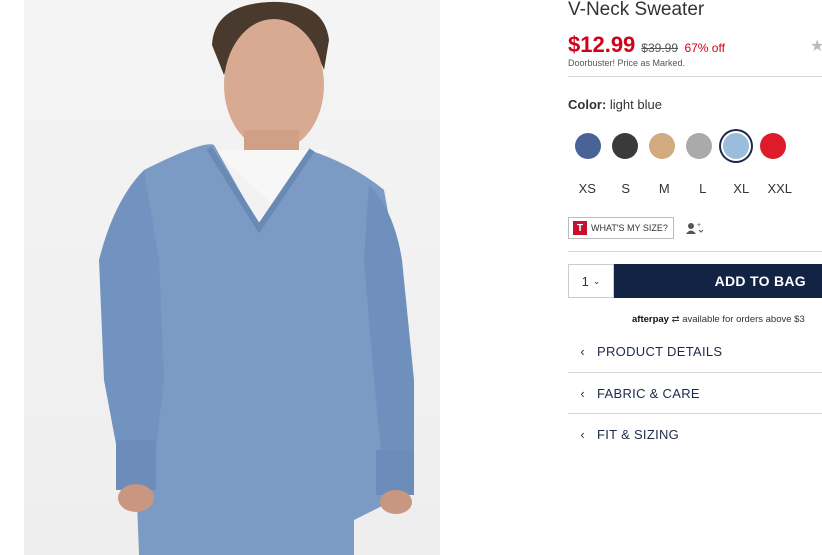  Describe the element at coordinates (596, 280) in the screenshot. I see `chevron-down-icon: ⌄` at that location.